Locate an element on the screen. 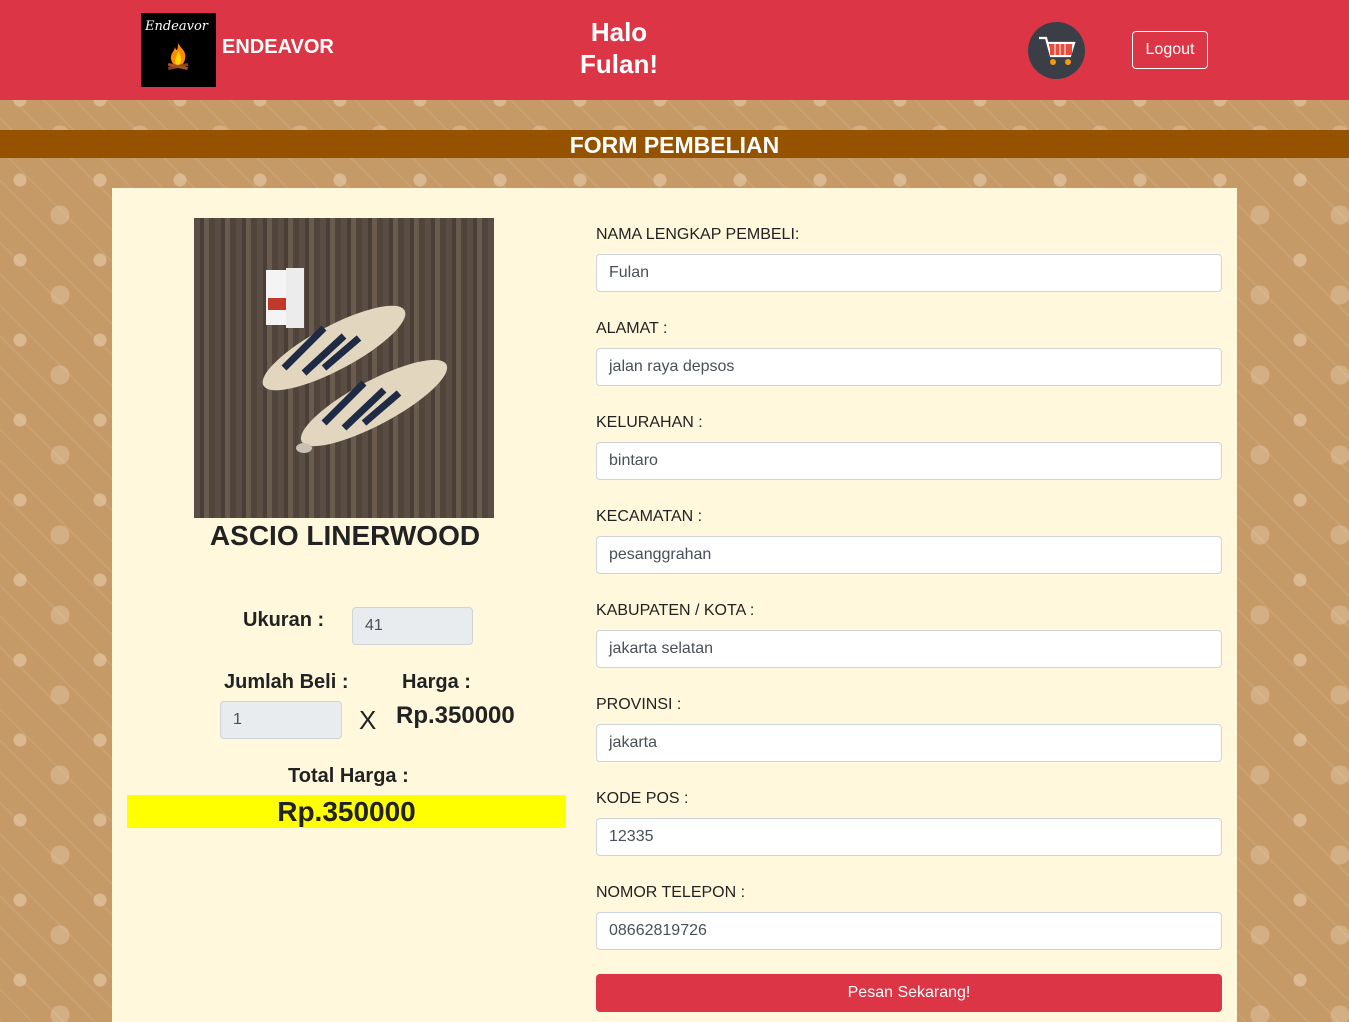  brand-logo: Endeavor is located at coordinates (178, 50).